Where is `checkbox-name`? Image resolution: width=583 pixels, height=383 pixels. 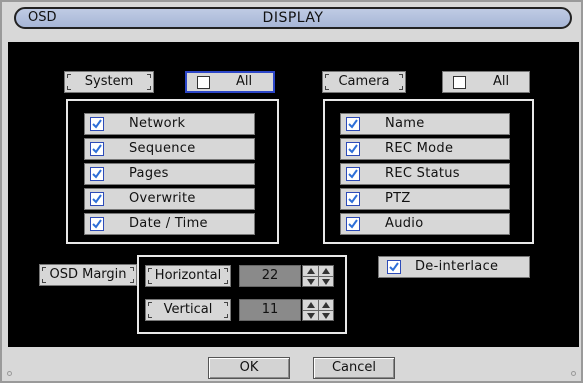 checkbox-name is located at coordinates (353, 124).